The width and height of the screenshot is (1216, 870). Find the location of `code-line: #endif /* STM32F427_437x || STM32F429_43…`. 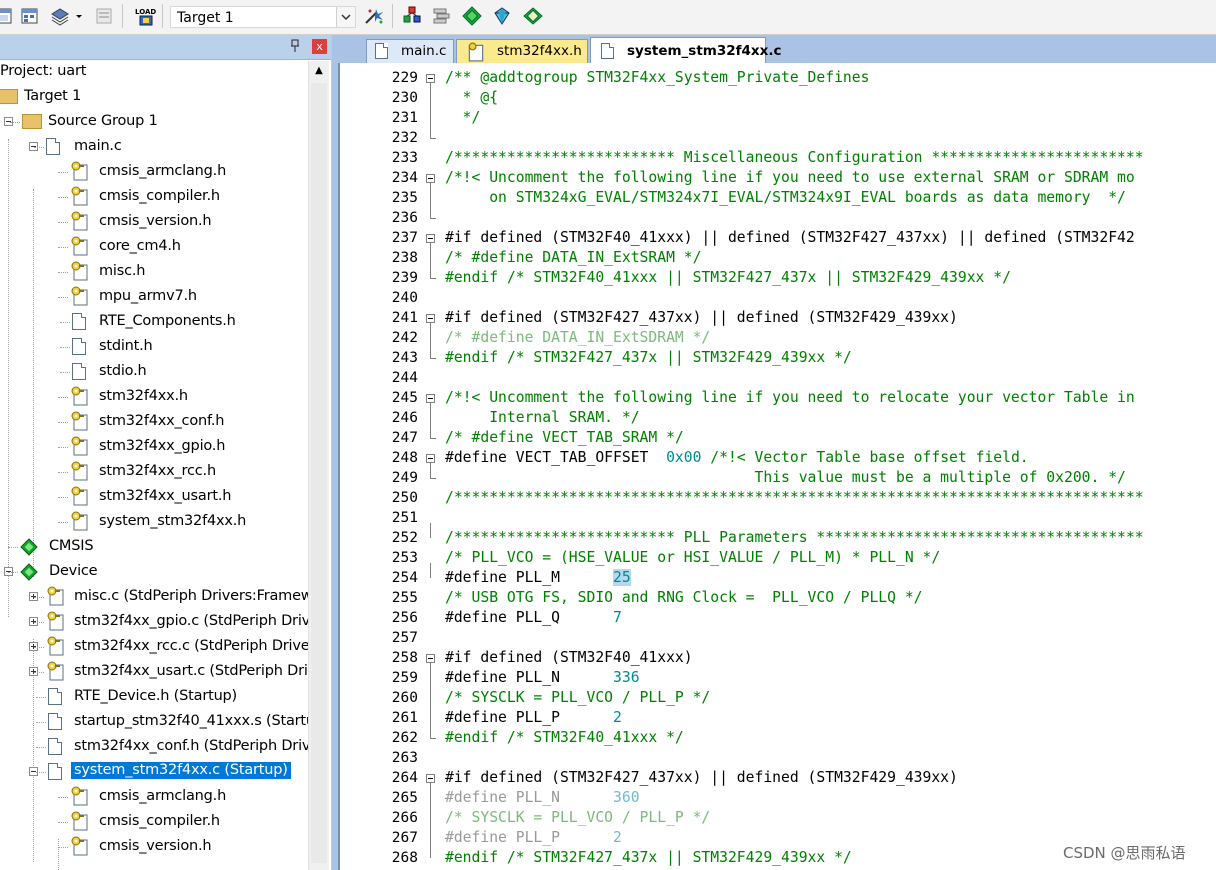

code-line: #endif /* STM32F427_437x || STM32F429_43… is located at coordinates (648, 858).